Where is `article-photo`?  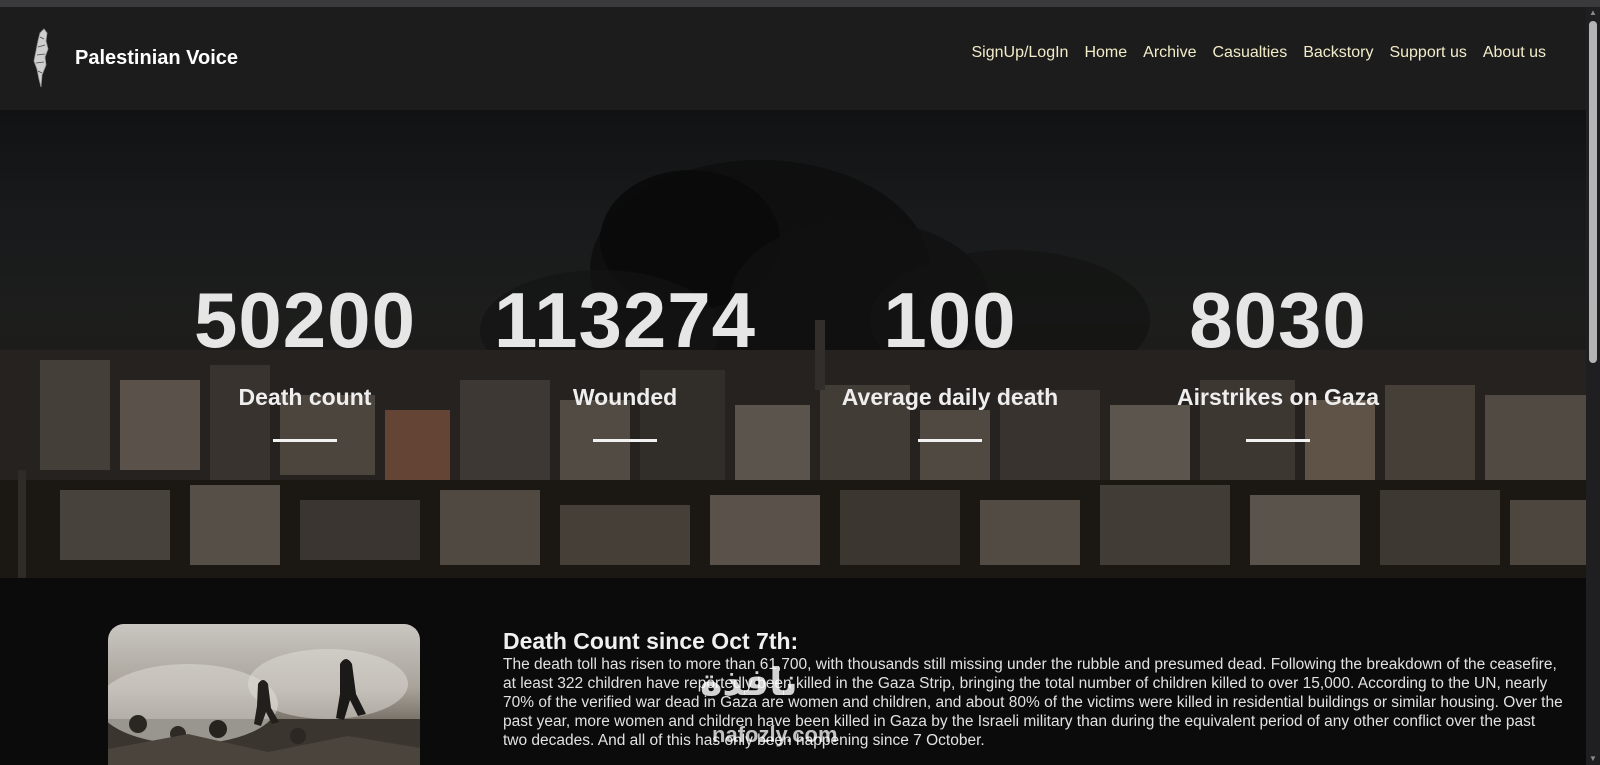
article-photo is located at coordinates (264, 694).